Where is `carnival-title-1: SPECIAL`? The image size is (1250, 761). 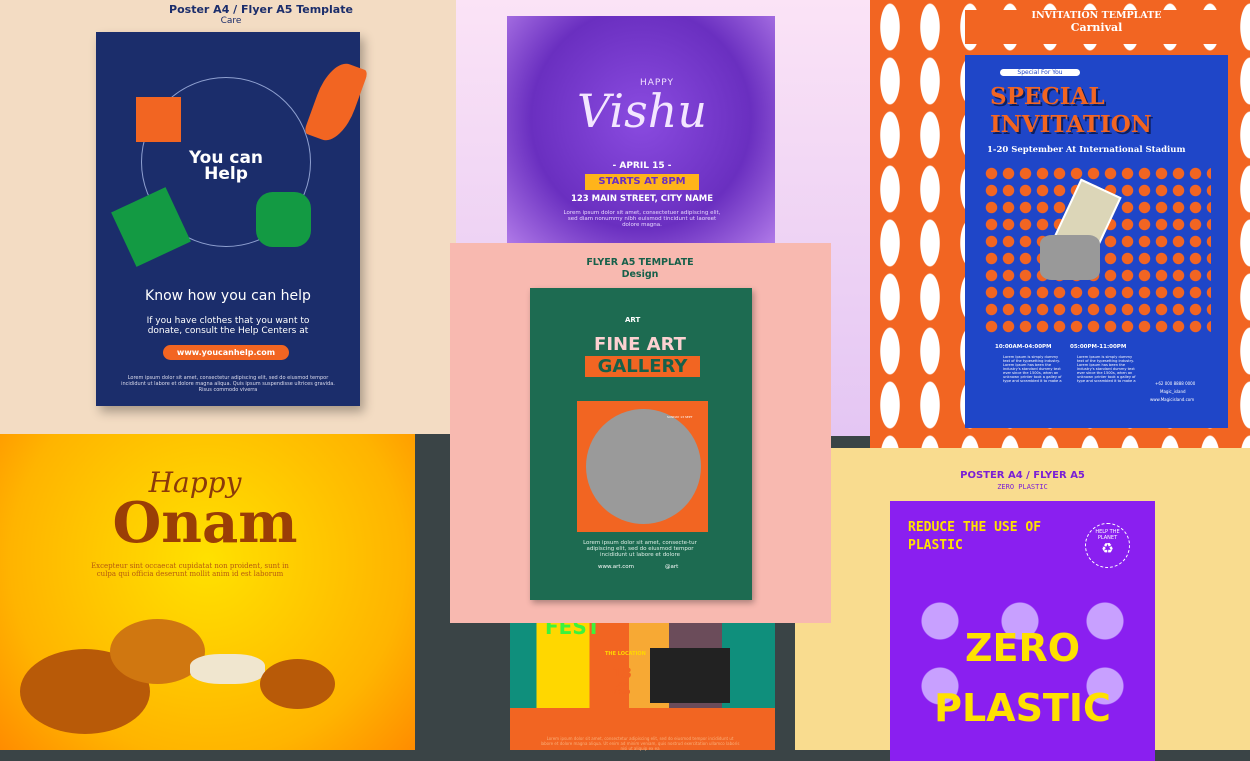
carnival-title-1: SPECIAL is located at coordinates (1047, 96).